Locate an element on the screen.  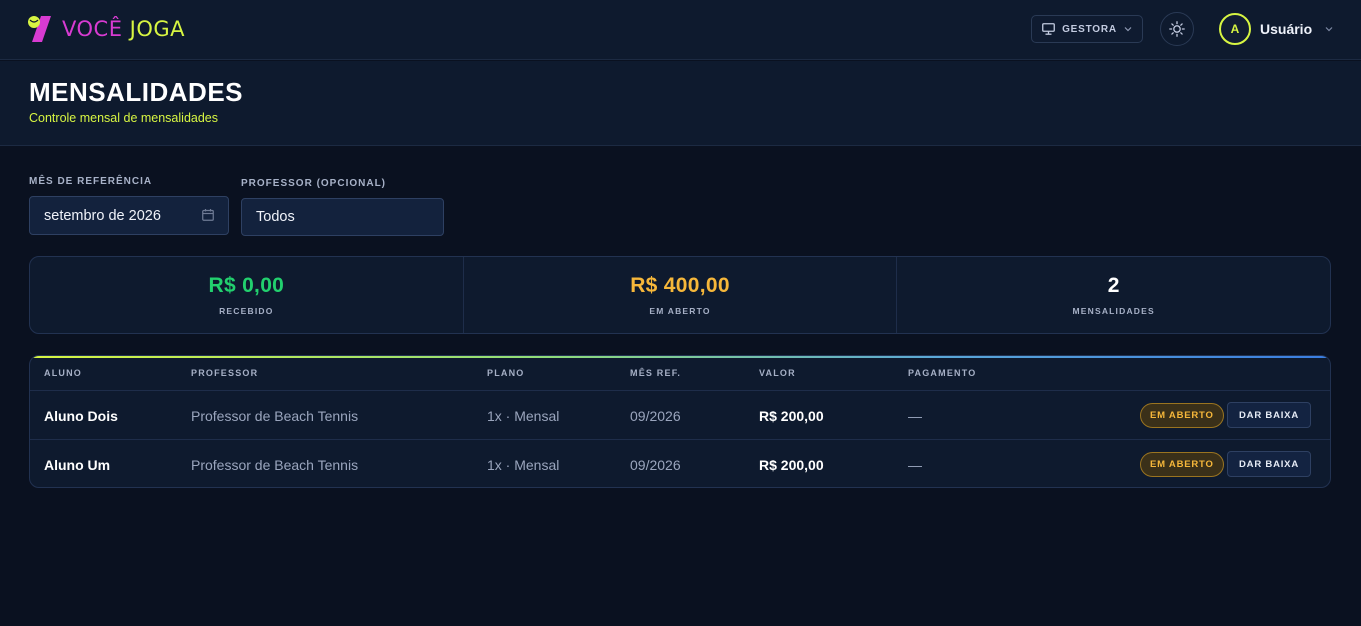
page-title: MENSALIDADES is located at coordinates (136, 92).